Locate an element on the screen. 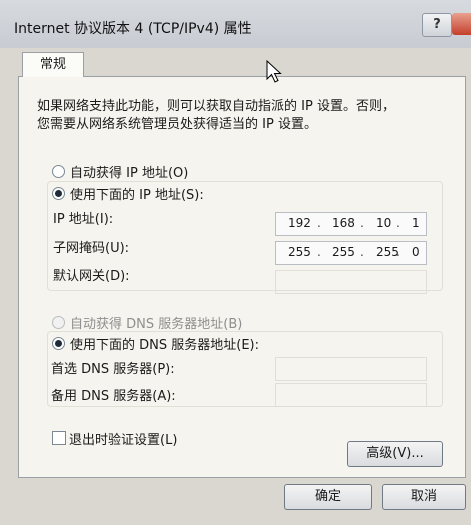 The width and height of the screenshot is (471, 525). dns-manual-label: 使用下面的 DNS 服务器地址(E): is located at coordinates (164, 343).